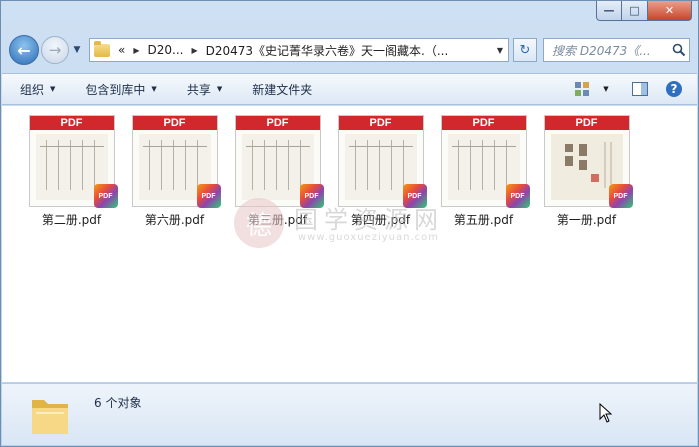 Image resolution: width=699 pixels, height=447 pixels. I want to click on details-pane: 6 个对象, so click(349, 414).